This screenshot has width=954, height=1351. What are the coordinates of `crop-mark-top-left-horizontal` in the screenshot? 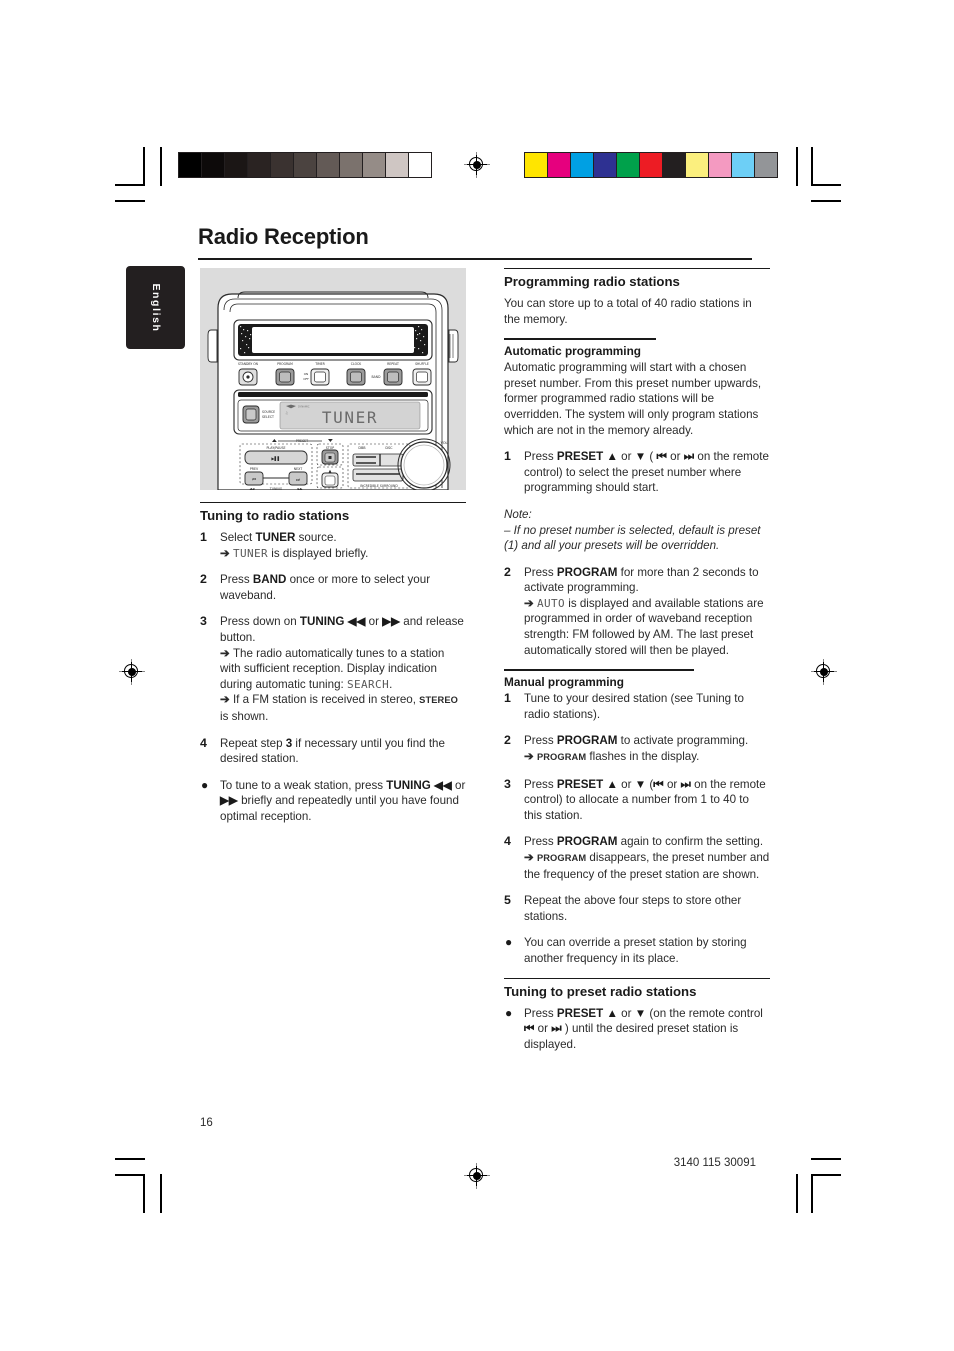 It's located at (130, 185).